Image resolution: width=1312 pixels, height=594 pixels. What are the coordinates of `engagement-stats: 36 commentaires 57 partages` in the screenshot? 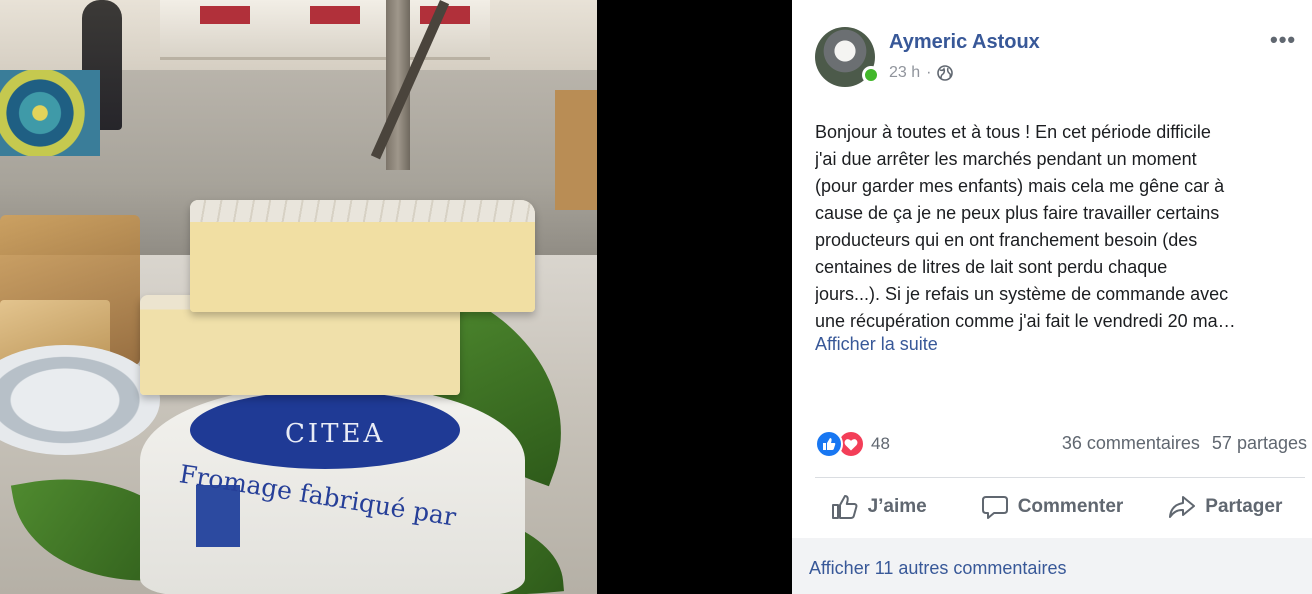 It's located at (1184, 443).